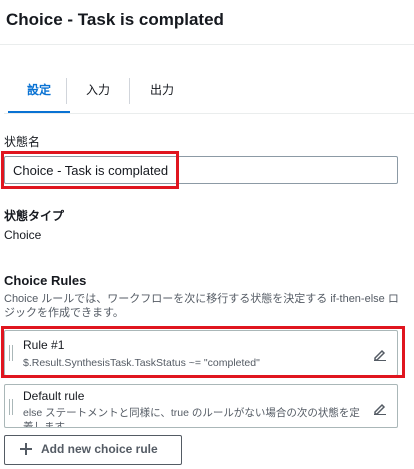 This screenshot has width=414, height=469. What do you see at coordinates (44, 345) in the screenshot?
I see `rule-title: Rule #1` at bounding box center [44, 345].